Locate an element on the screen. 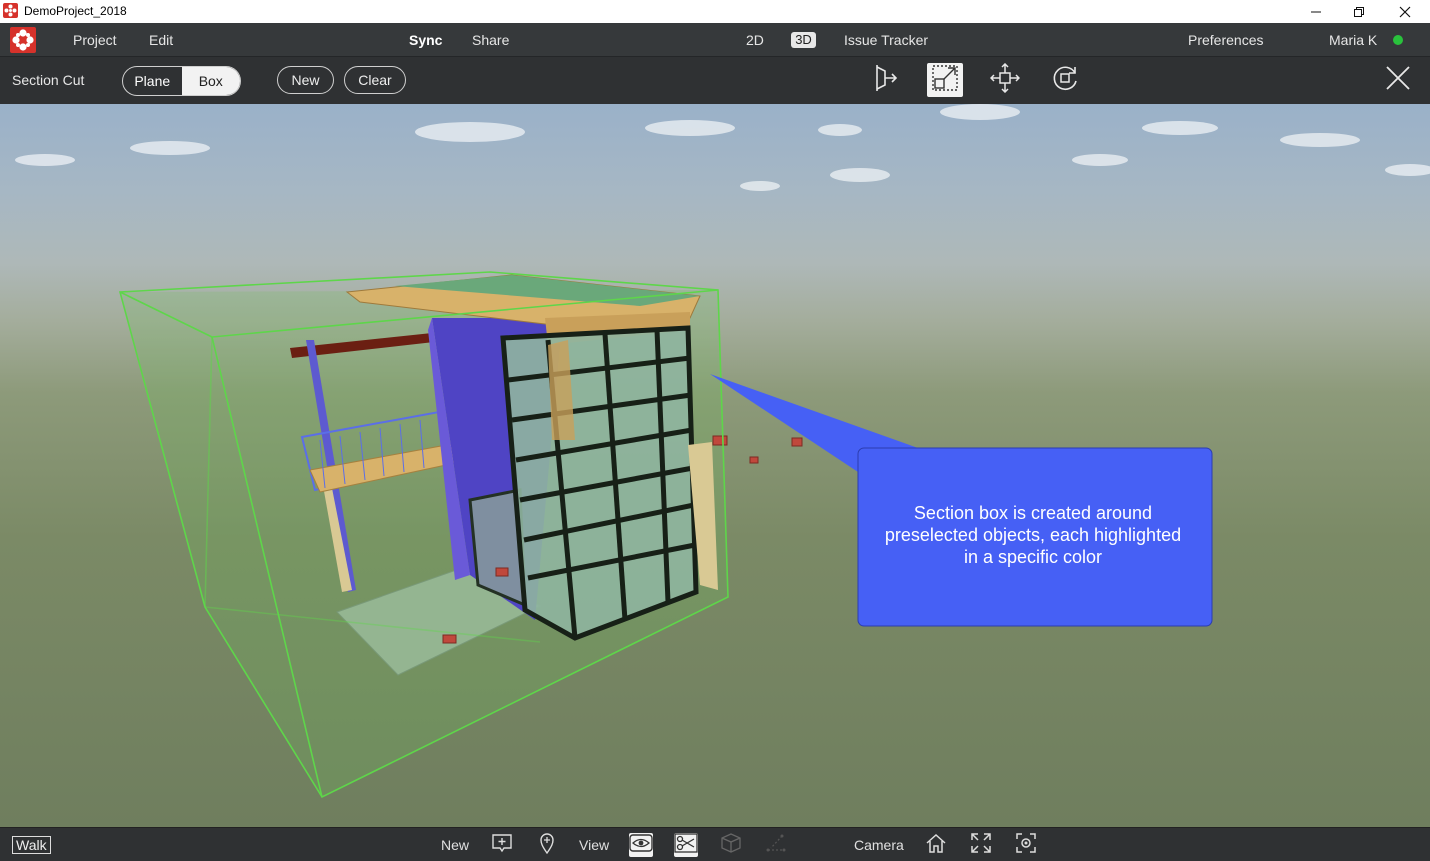 The height and width of the screenshot is (861, 1430). add-pin-button is located at coordinates (547, 845).